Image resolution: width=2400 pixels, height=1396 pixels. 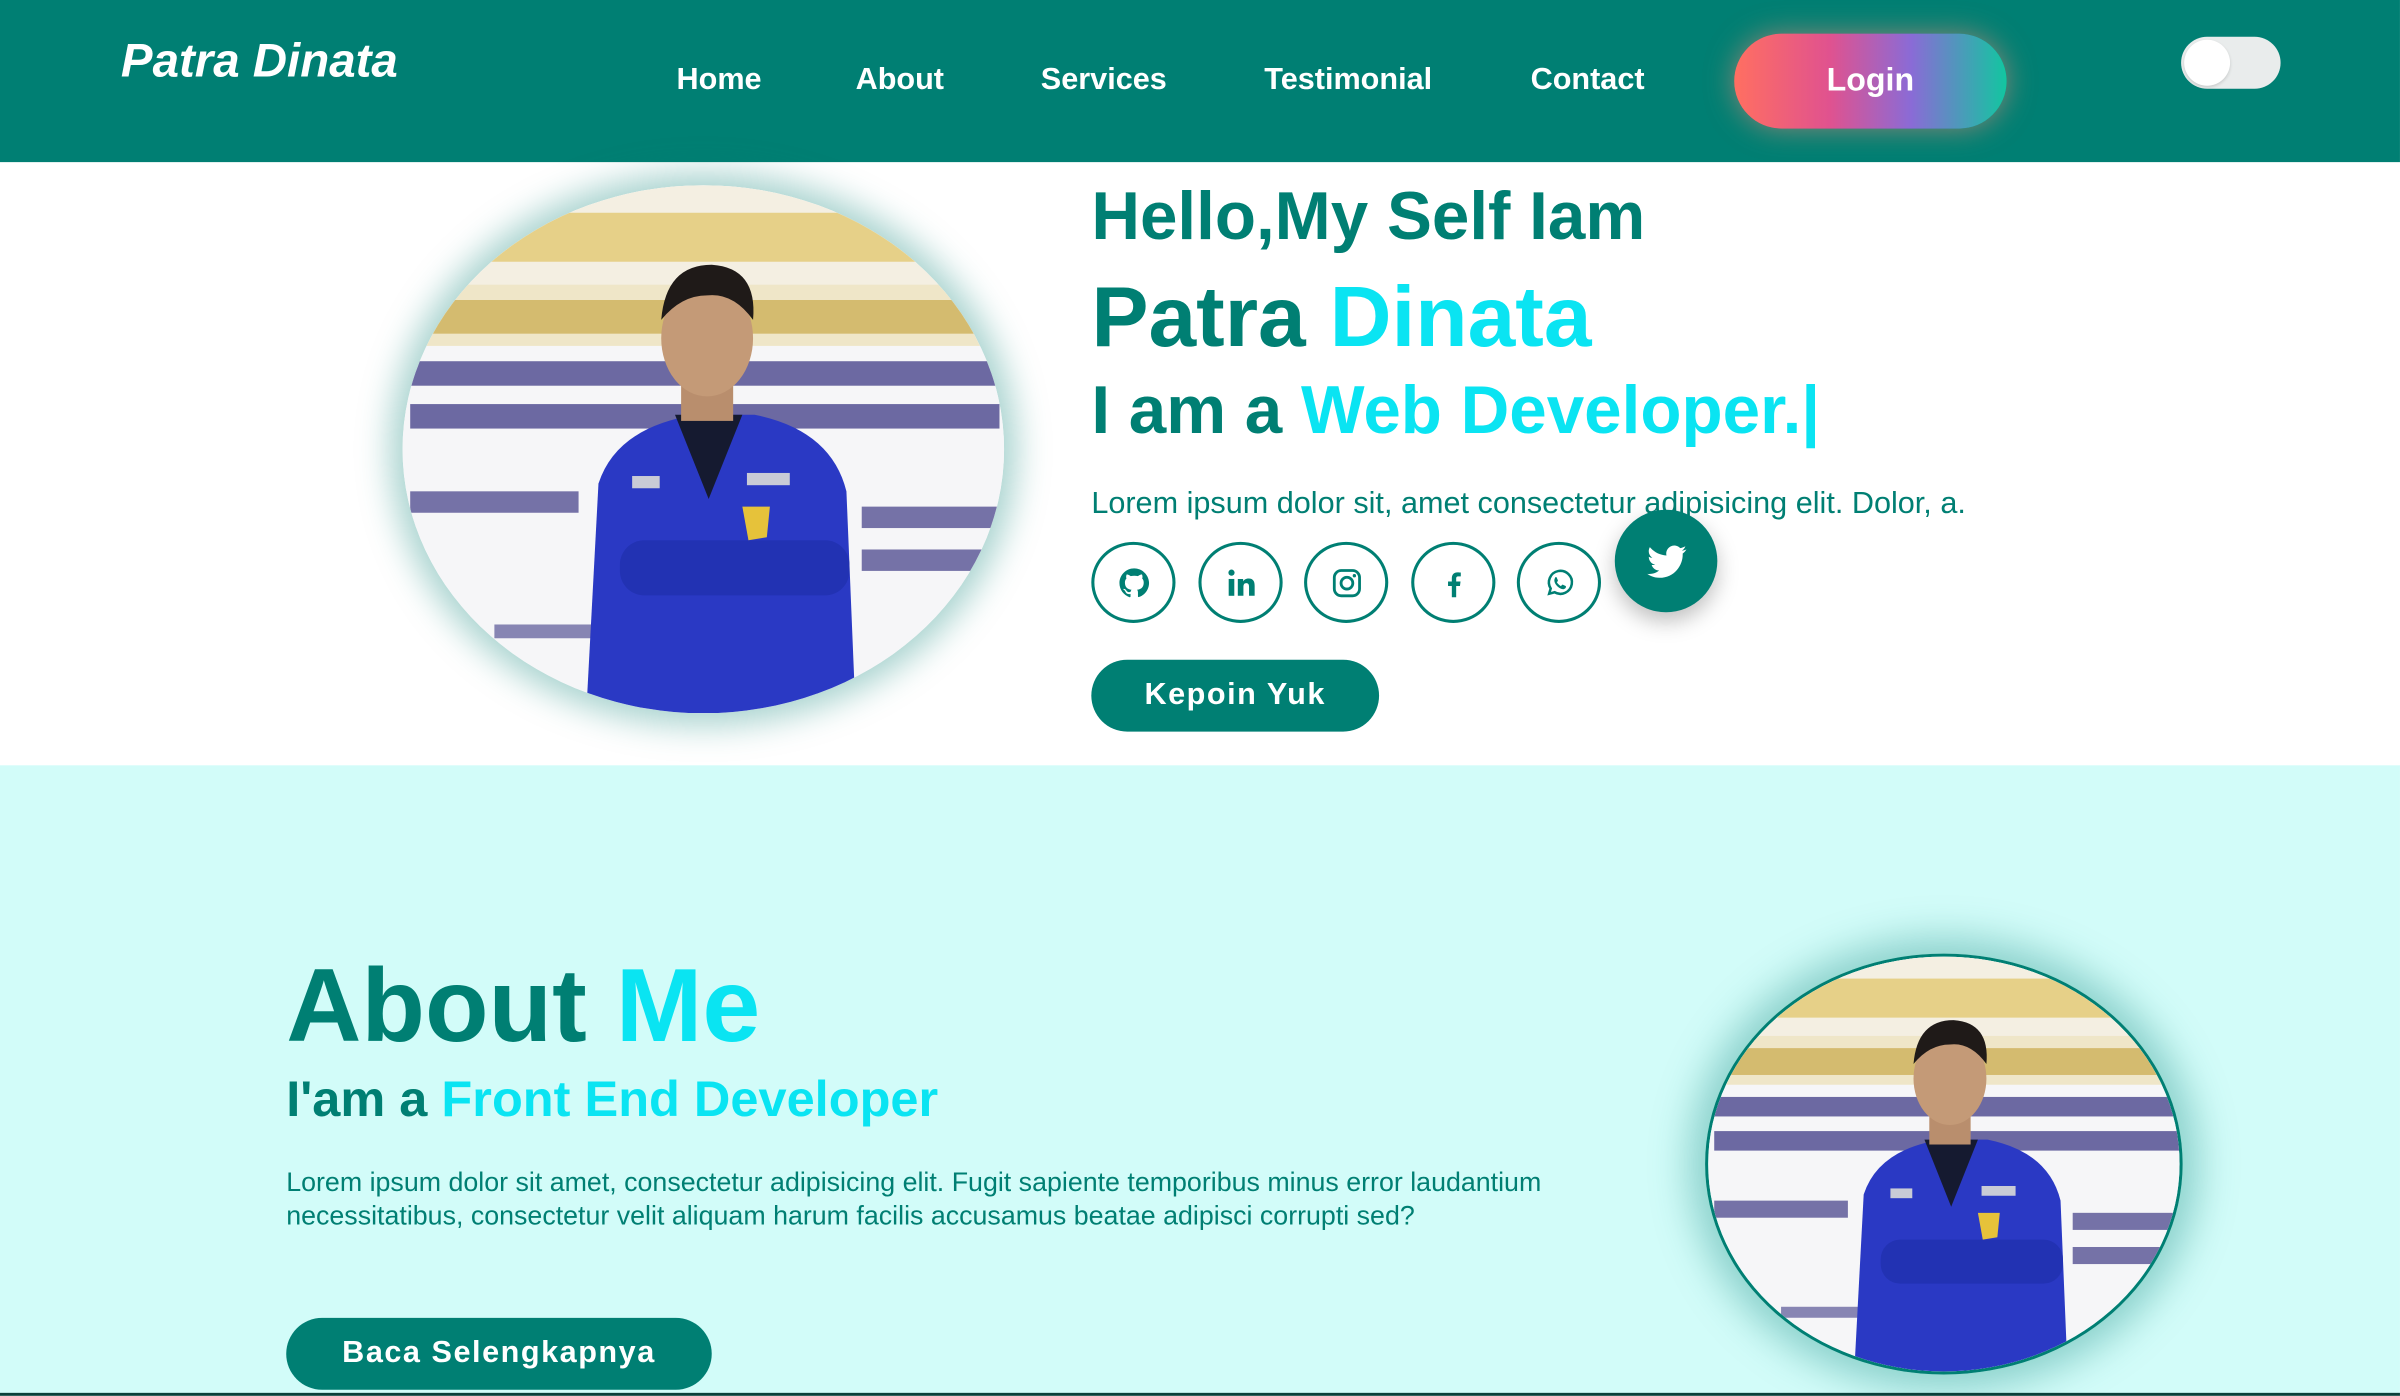 I want to click on about-subtitle: I'am a Front End Developer, so click(x=612, y=1099).